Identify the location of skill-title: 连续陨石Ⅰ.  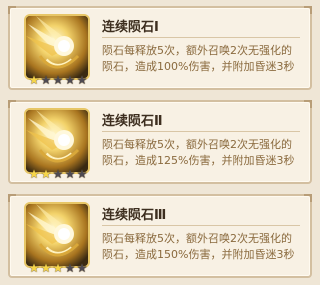
(130, 27).